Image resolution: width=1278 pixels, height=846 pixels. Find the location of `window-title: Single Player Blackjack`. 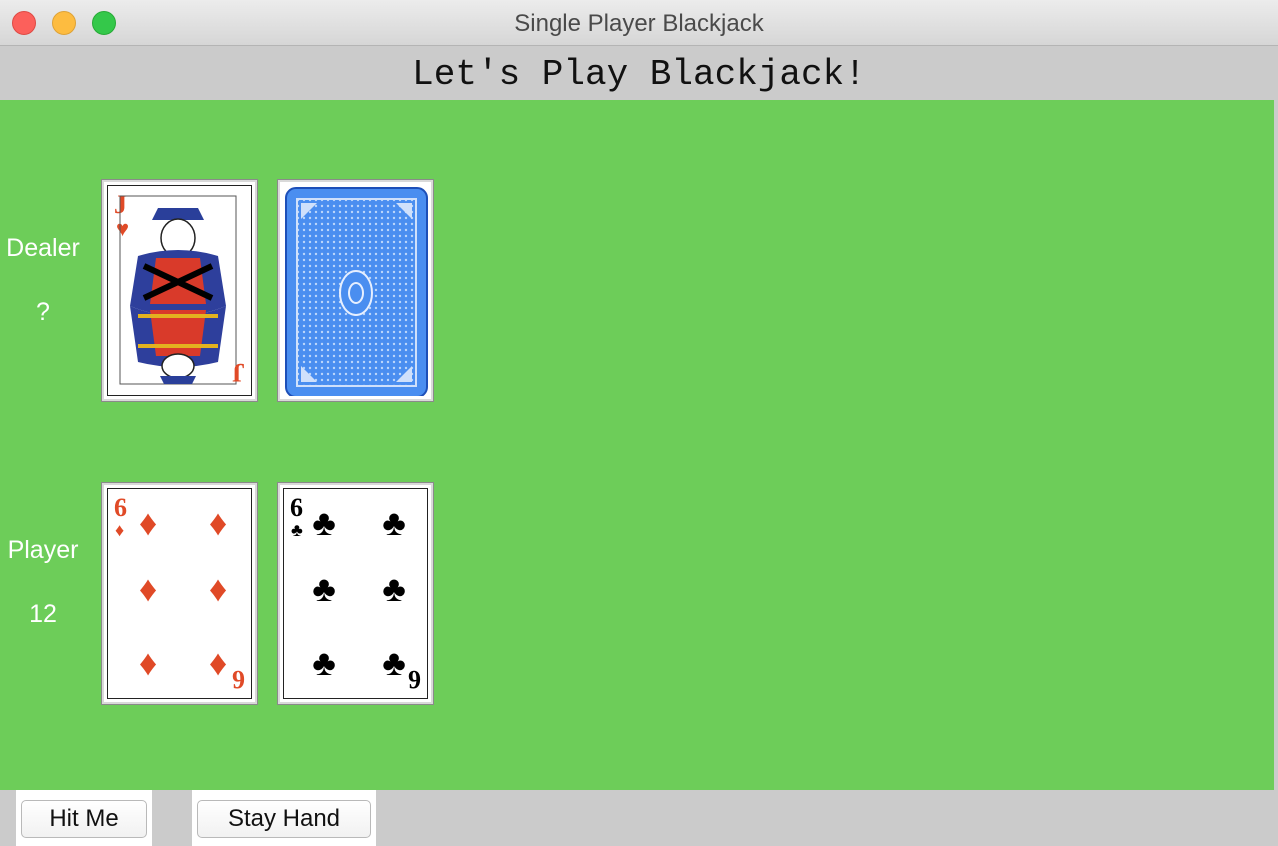

window-title: Single Player Blackjack is located at coordinates (639, 23).